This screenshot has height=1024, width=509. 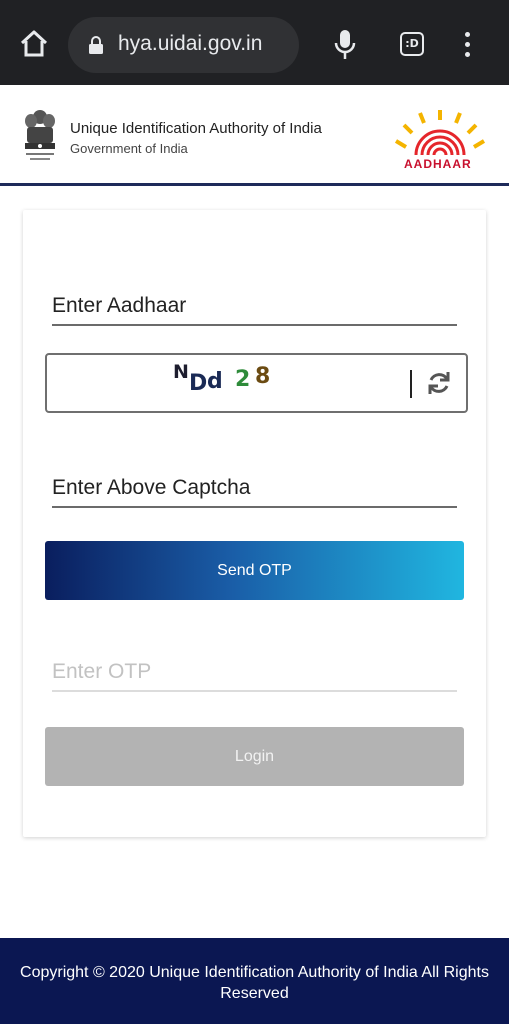 I want to click on url-text: hya.uidai.gov.in, so click(x=190, y=43).